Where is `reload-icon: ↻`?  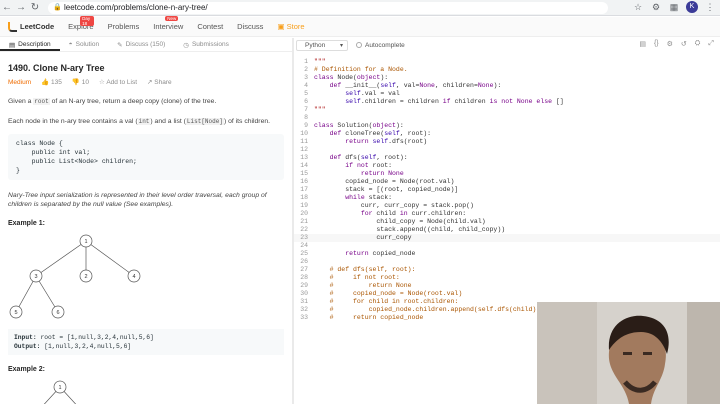 reload-icon: ↻ is located at coordinates (35, 8).